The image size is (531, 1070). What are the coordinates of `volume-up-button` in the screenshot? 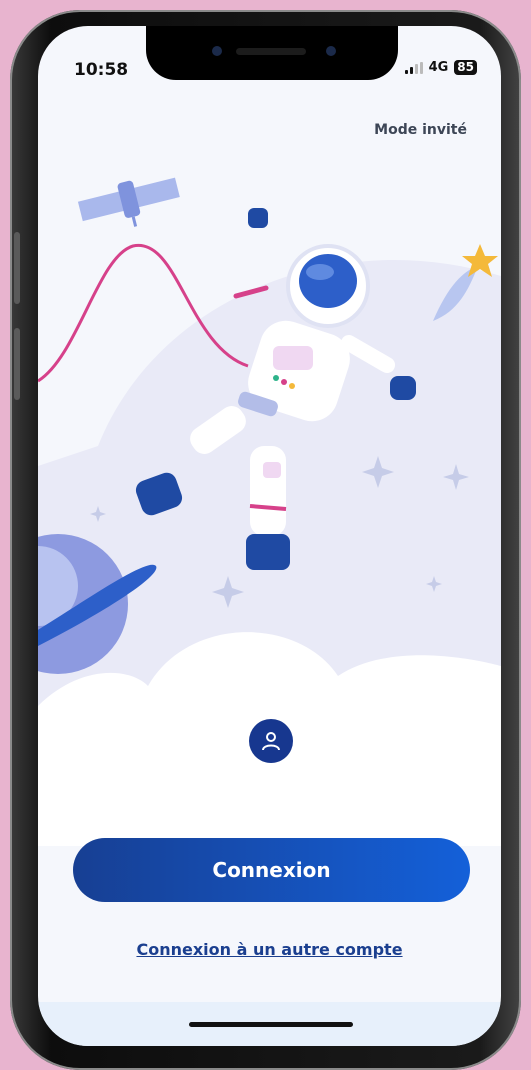 It's located at (17, 268).